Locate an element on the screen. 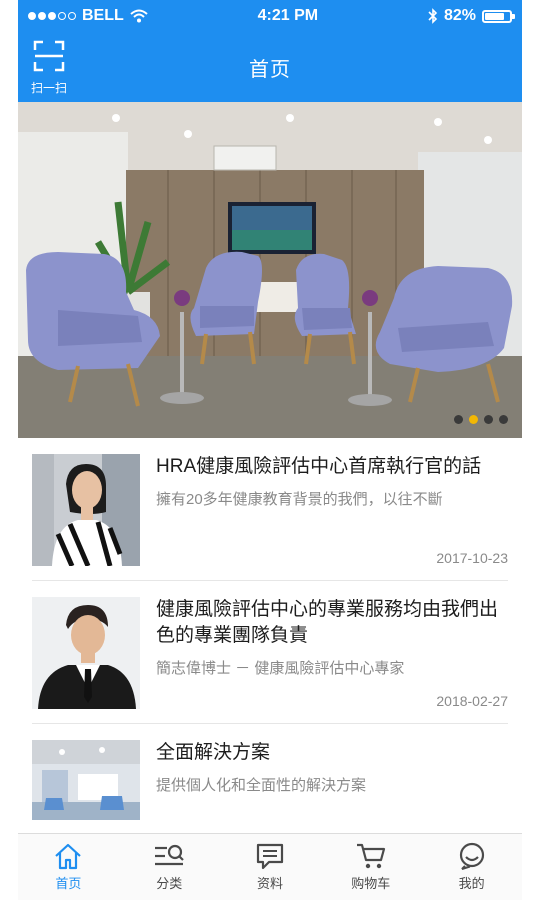 The width and height of the screenshot is (540, 900). nav-header: 扫一扫 首页 is located at coordinates (270, 67).